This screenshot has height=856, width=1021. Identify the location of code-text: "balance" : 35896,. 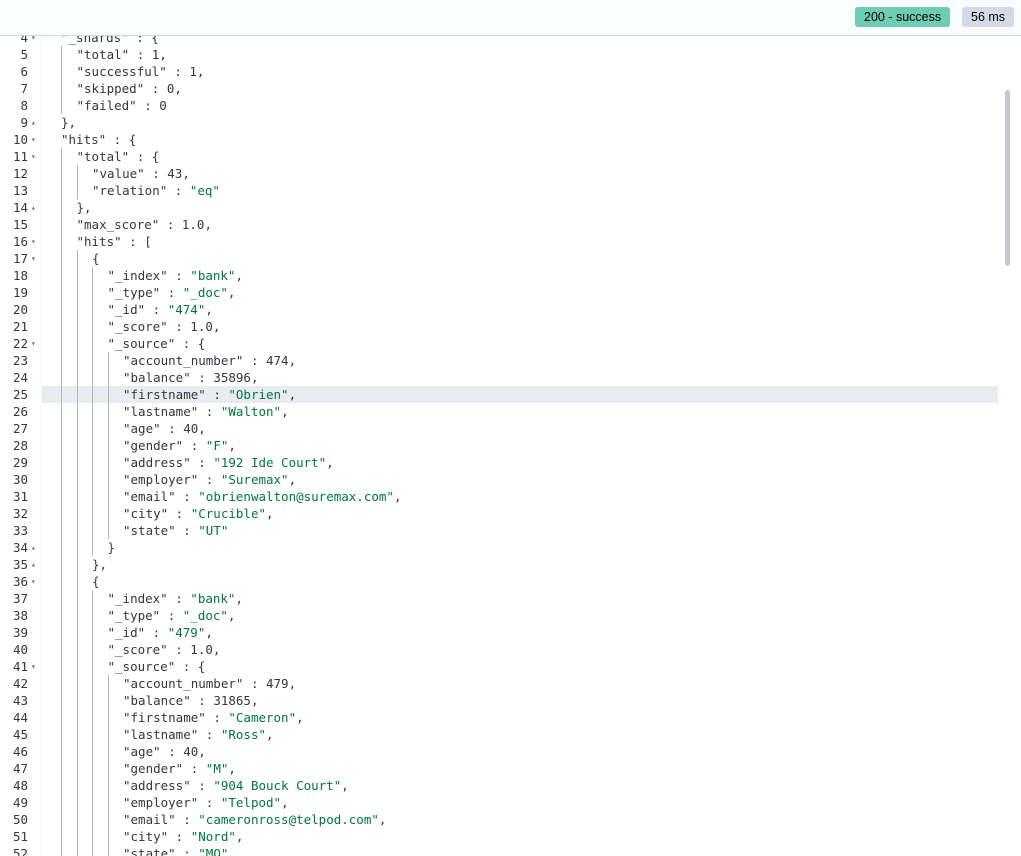
(191, 377).